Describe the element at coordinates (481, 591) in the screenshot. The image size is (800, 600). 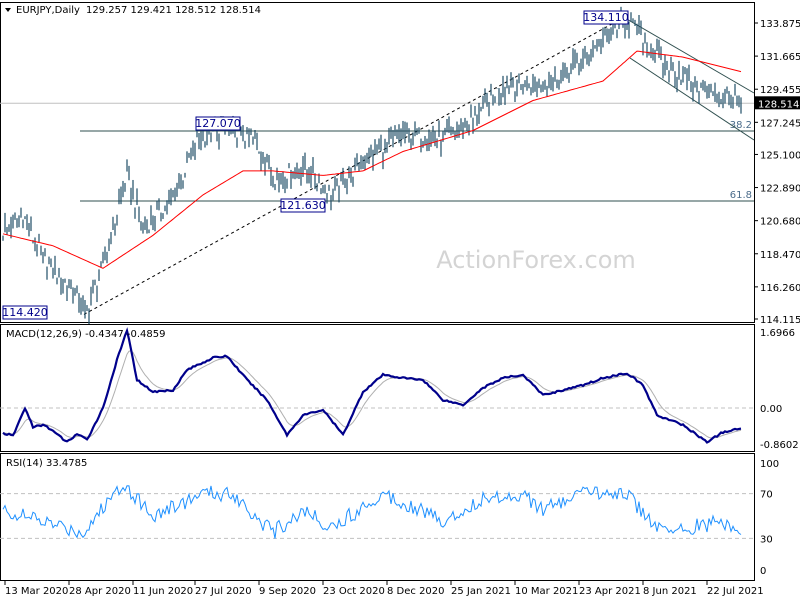
I see `x-tick-label: 25 Jan 2021` at that location.